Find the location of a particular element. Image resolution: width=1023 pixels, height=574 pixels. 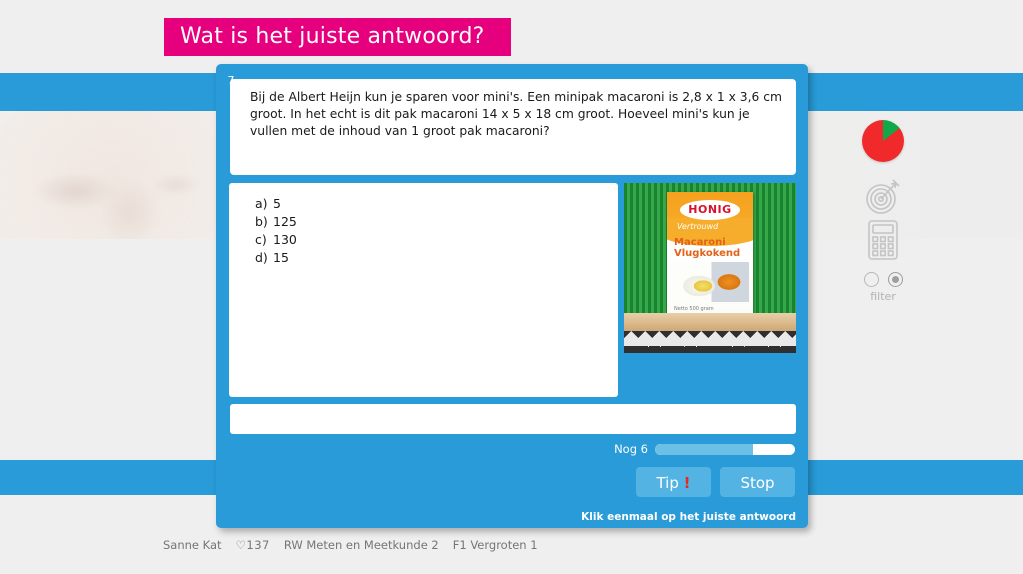

target-icon is located at coordinates (883, 198).